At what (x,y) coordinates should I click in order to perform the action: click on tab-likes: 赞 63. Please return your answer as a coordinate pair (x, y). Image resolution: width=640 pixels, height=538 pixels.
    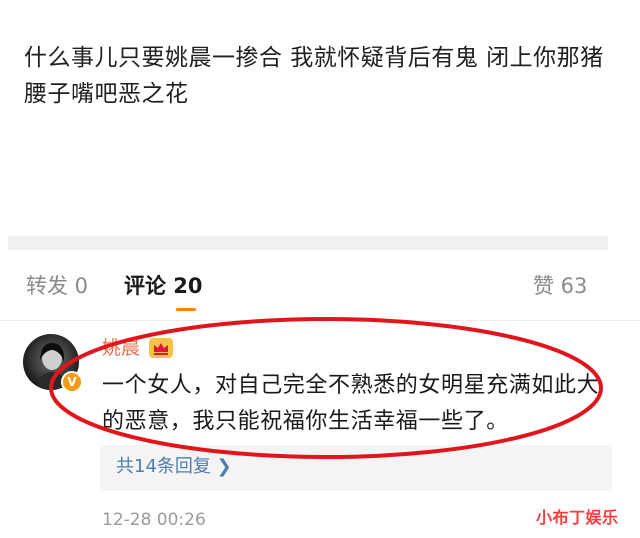
    Looking at the image, I should click on (560, 286).